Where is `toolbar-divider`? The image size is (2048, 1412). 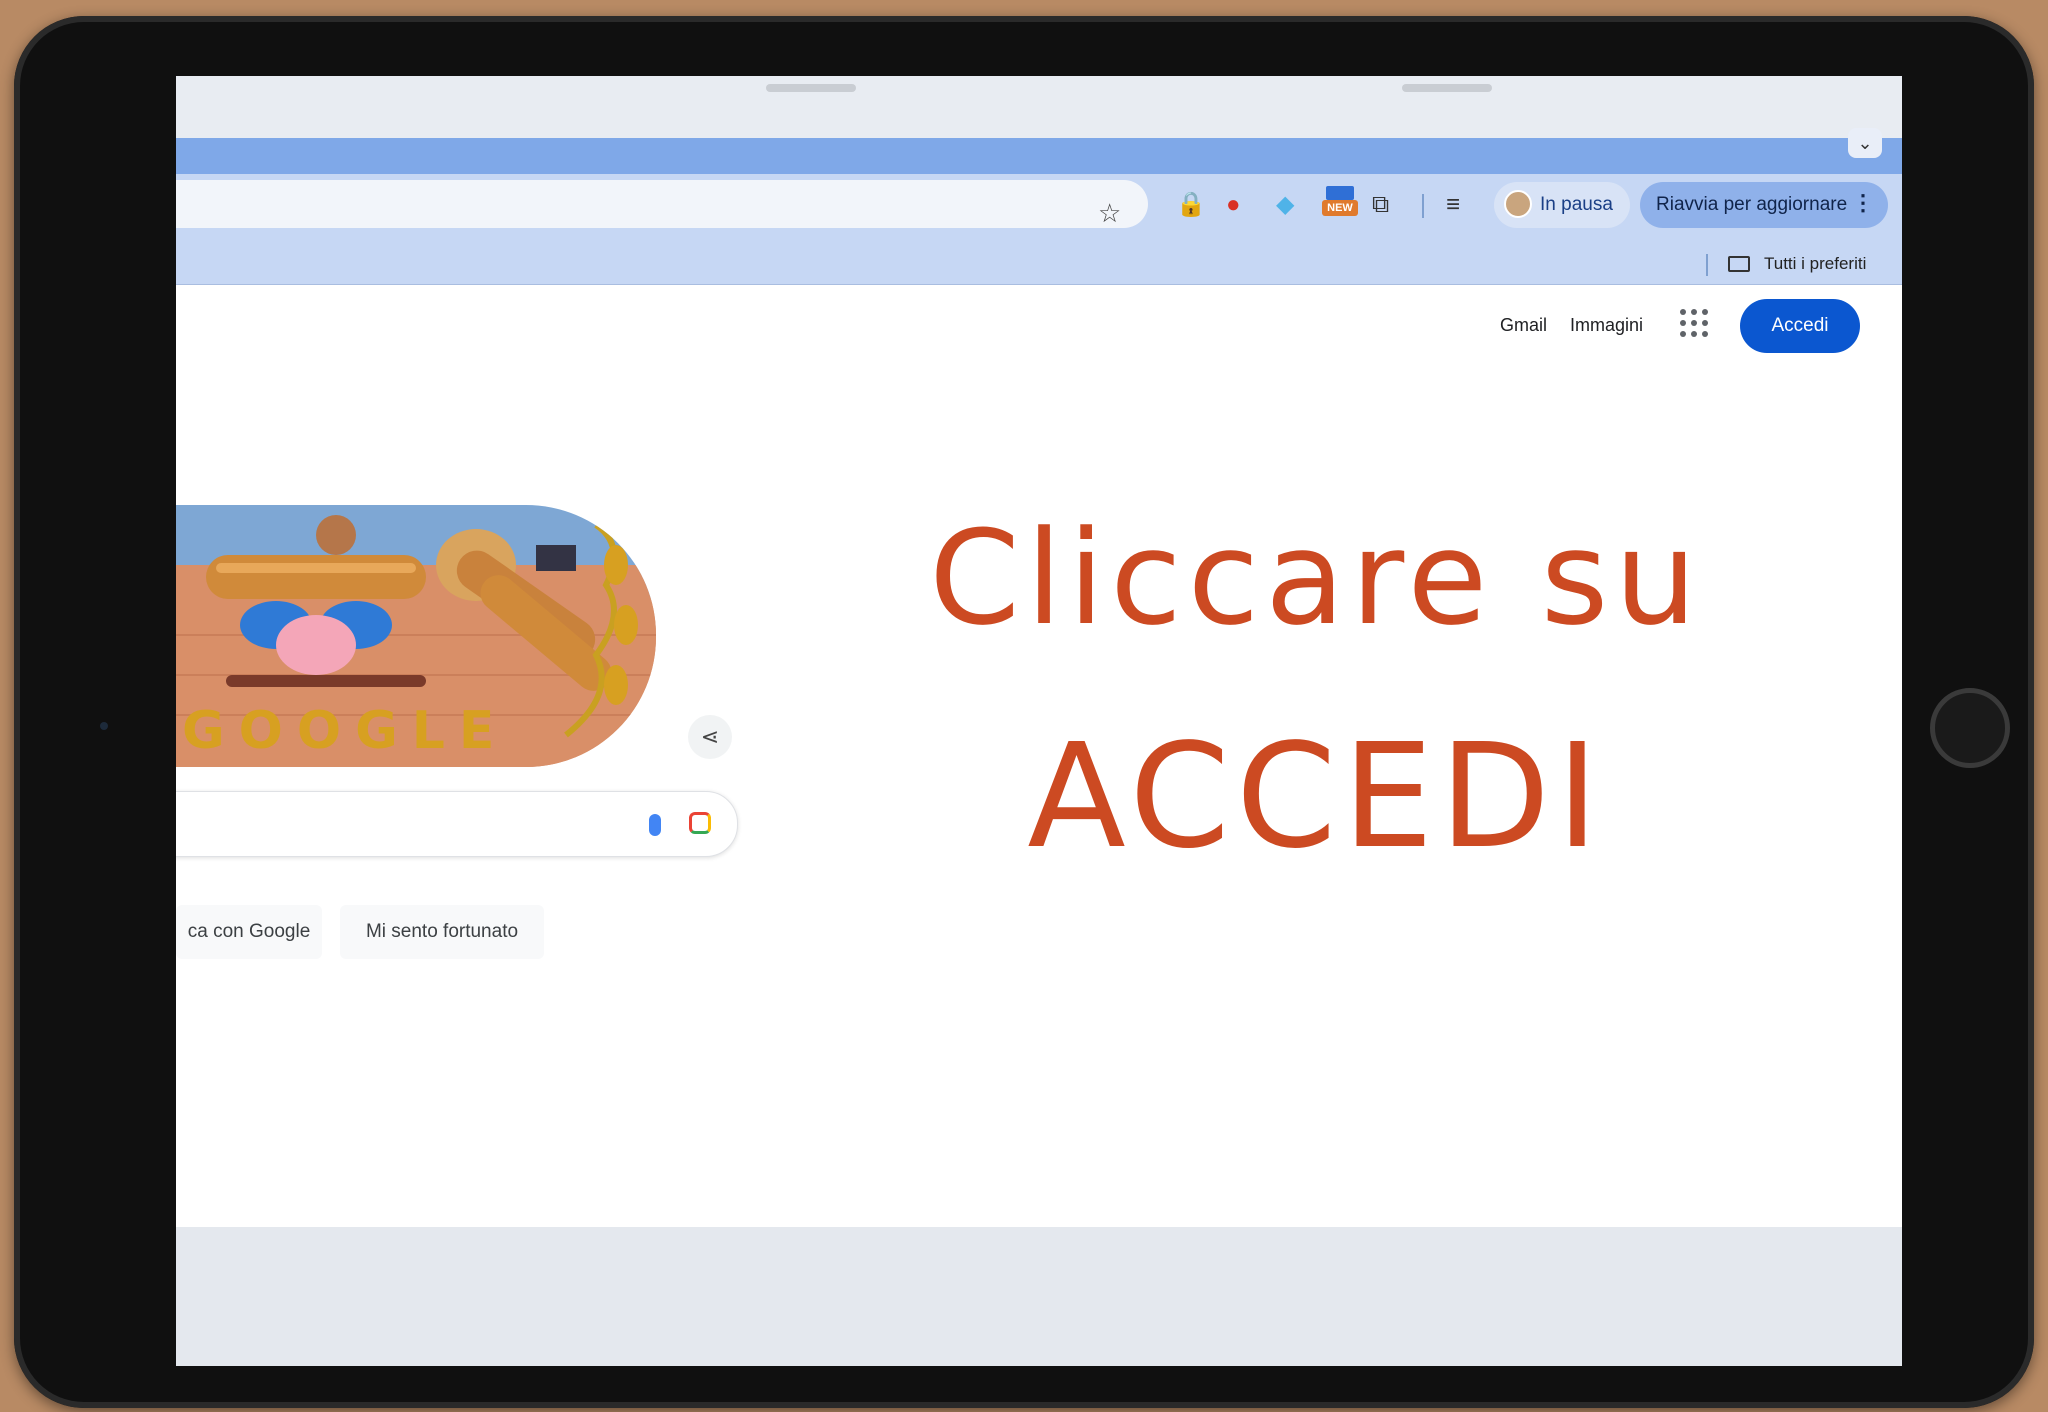 toolbar-divider is located at coordinates (1423, 206).